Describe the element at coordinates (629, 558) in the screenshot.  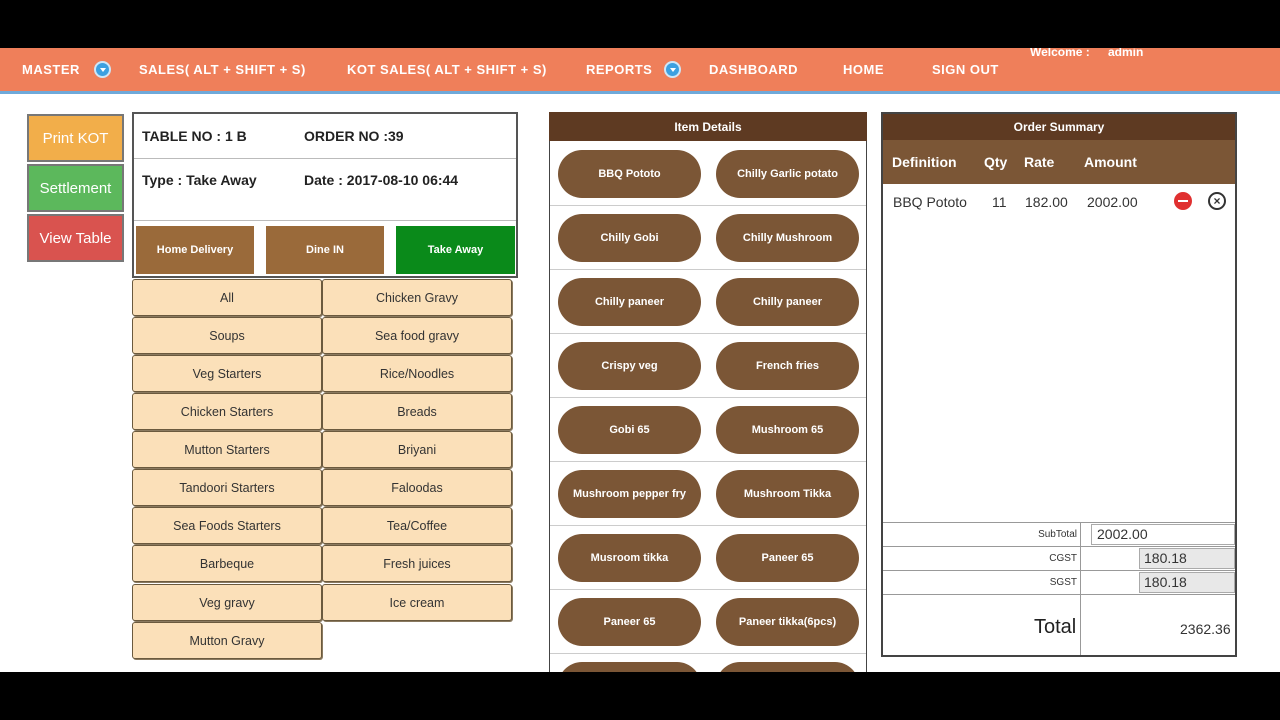
I see `menu-item-button: Musroom tikka` at that location.